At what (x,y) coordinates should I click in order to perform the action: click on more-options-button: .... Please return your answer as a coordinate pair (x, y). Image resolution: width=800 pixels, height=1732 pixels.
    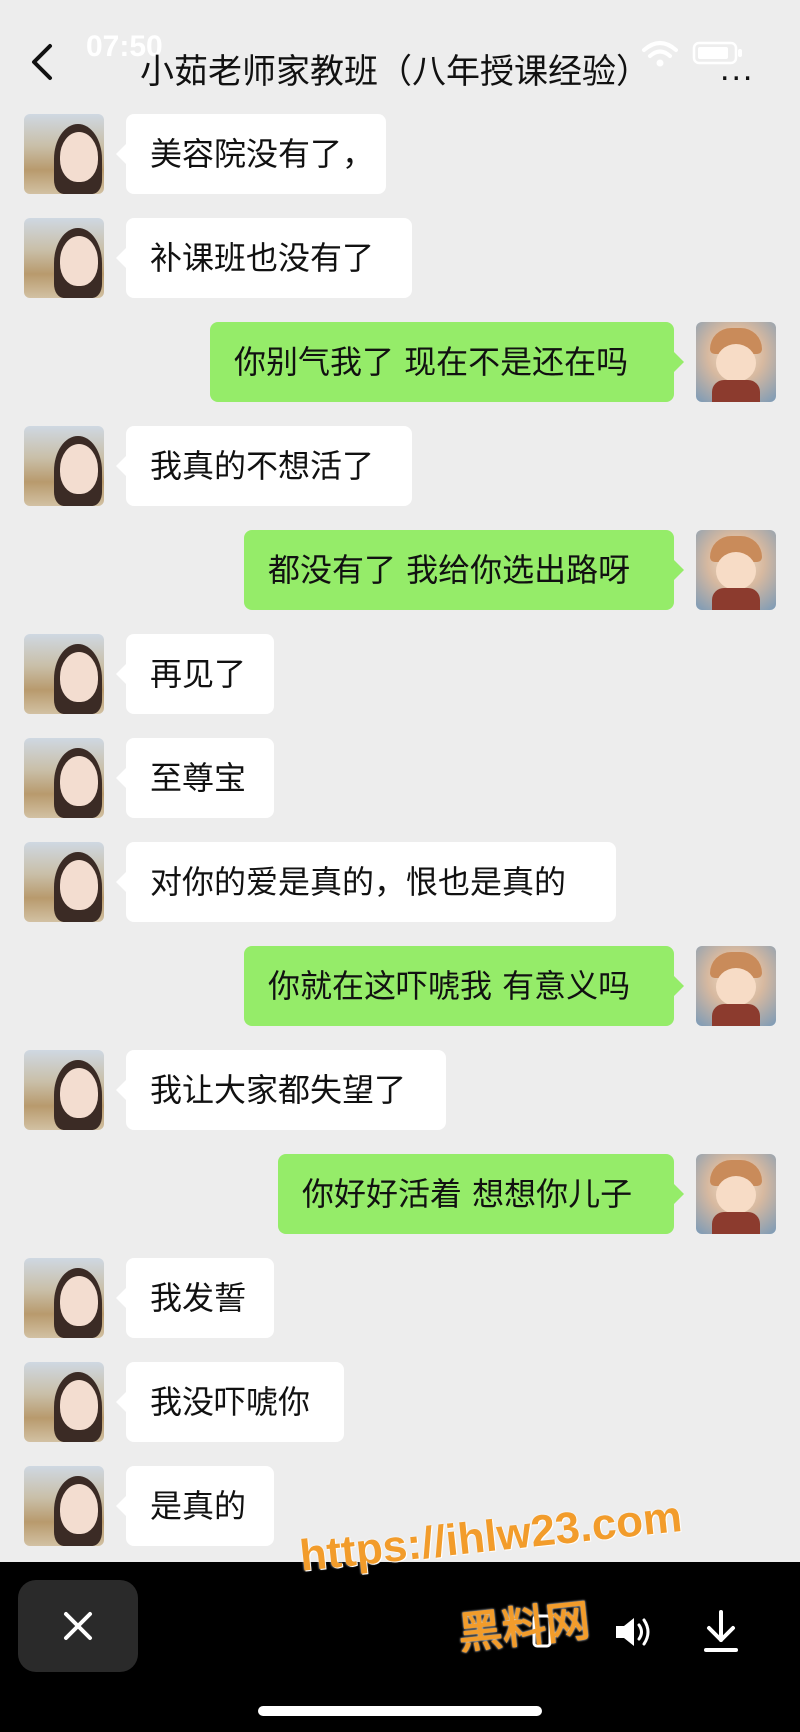
    Looking at the image, I should click on (737, 69).